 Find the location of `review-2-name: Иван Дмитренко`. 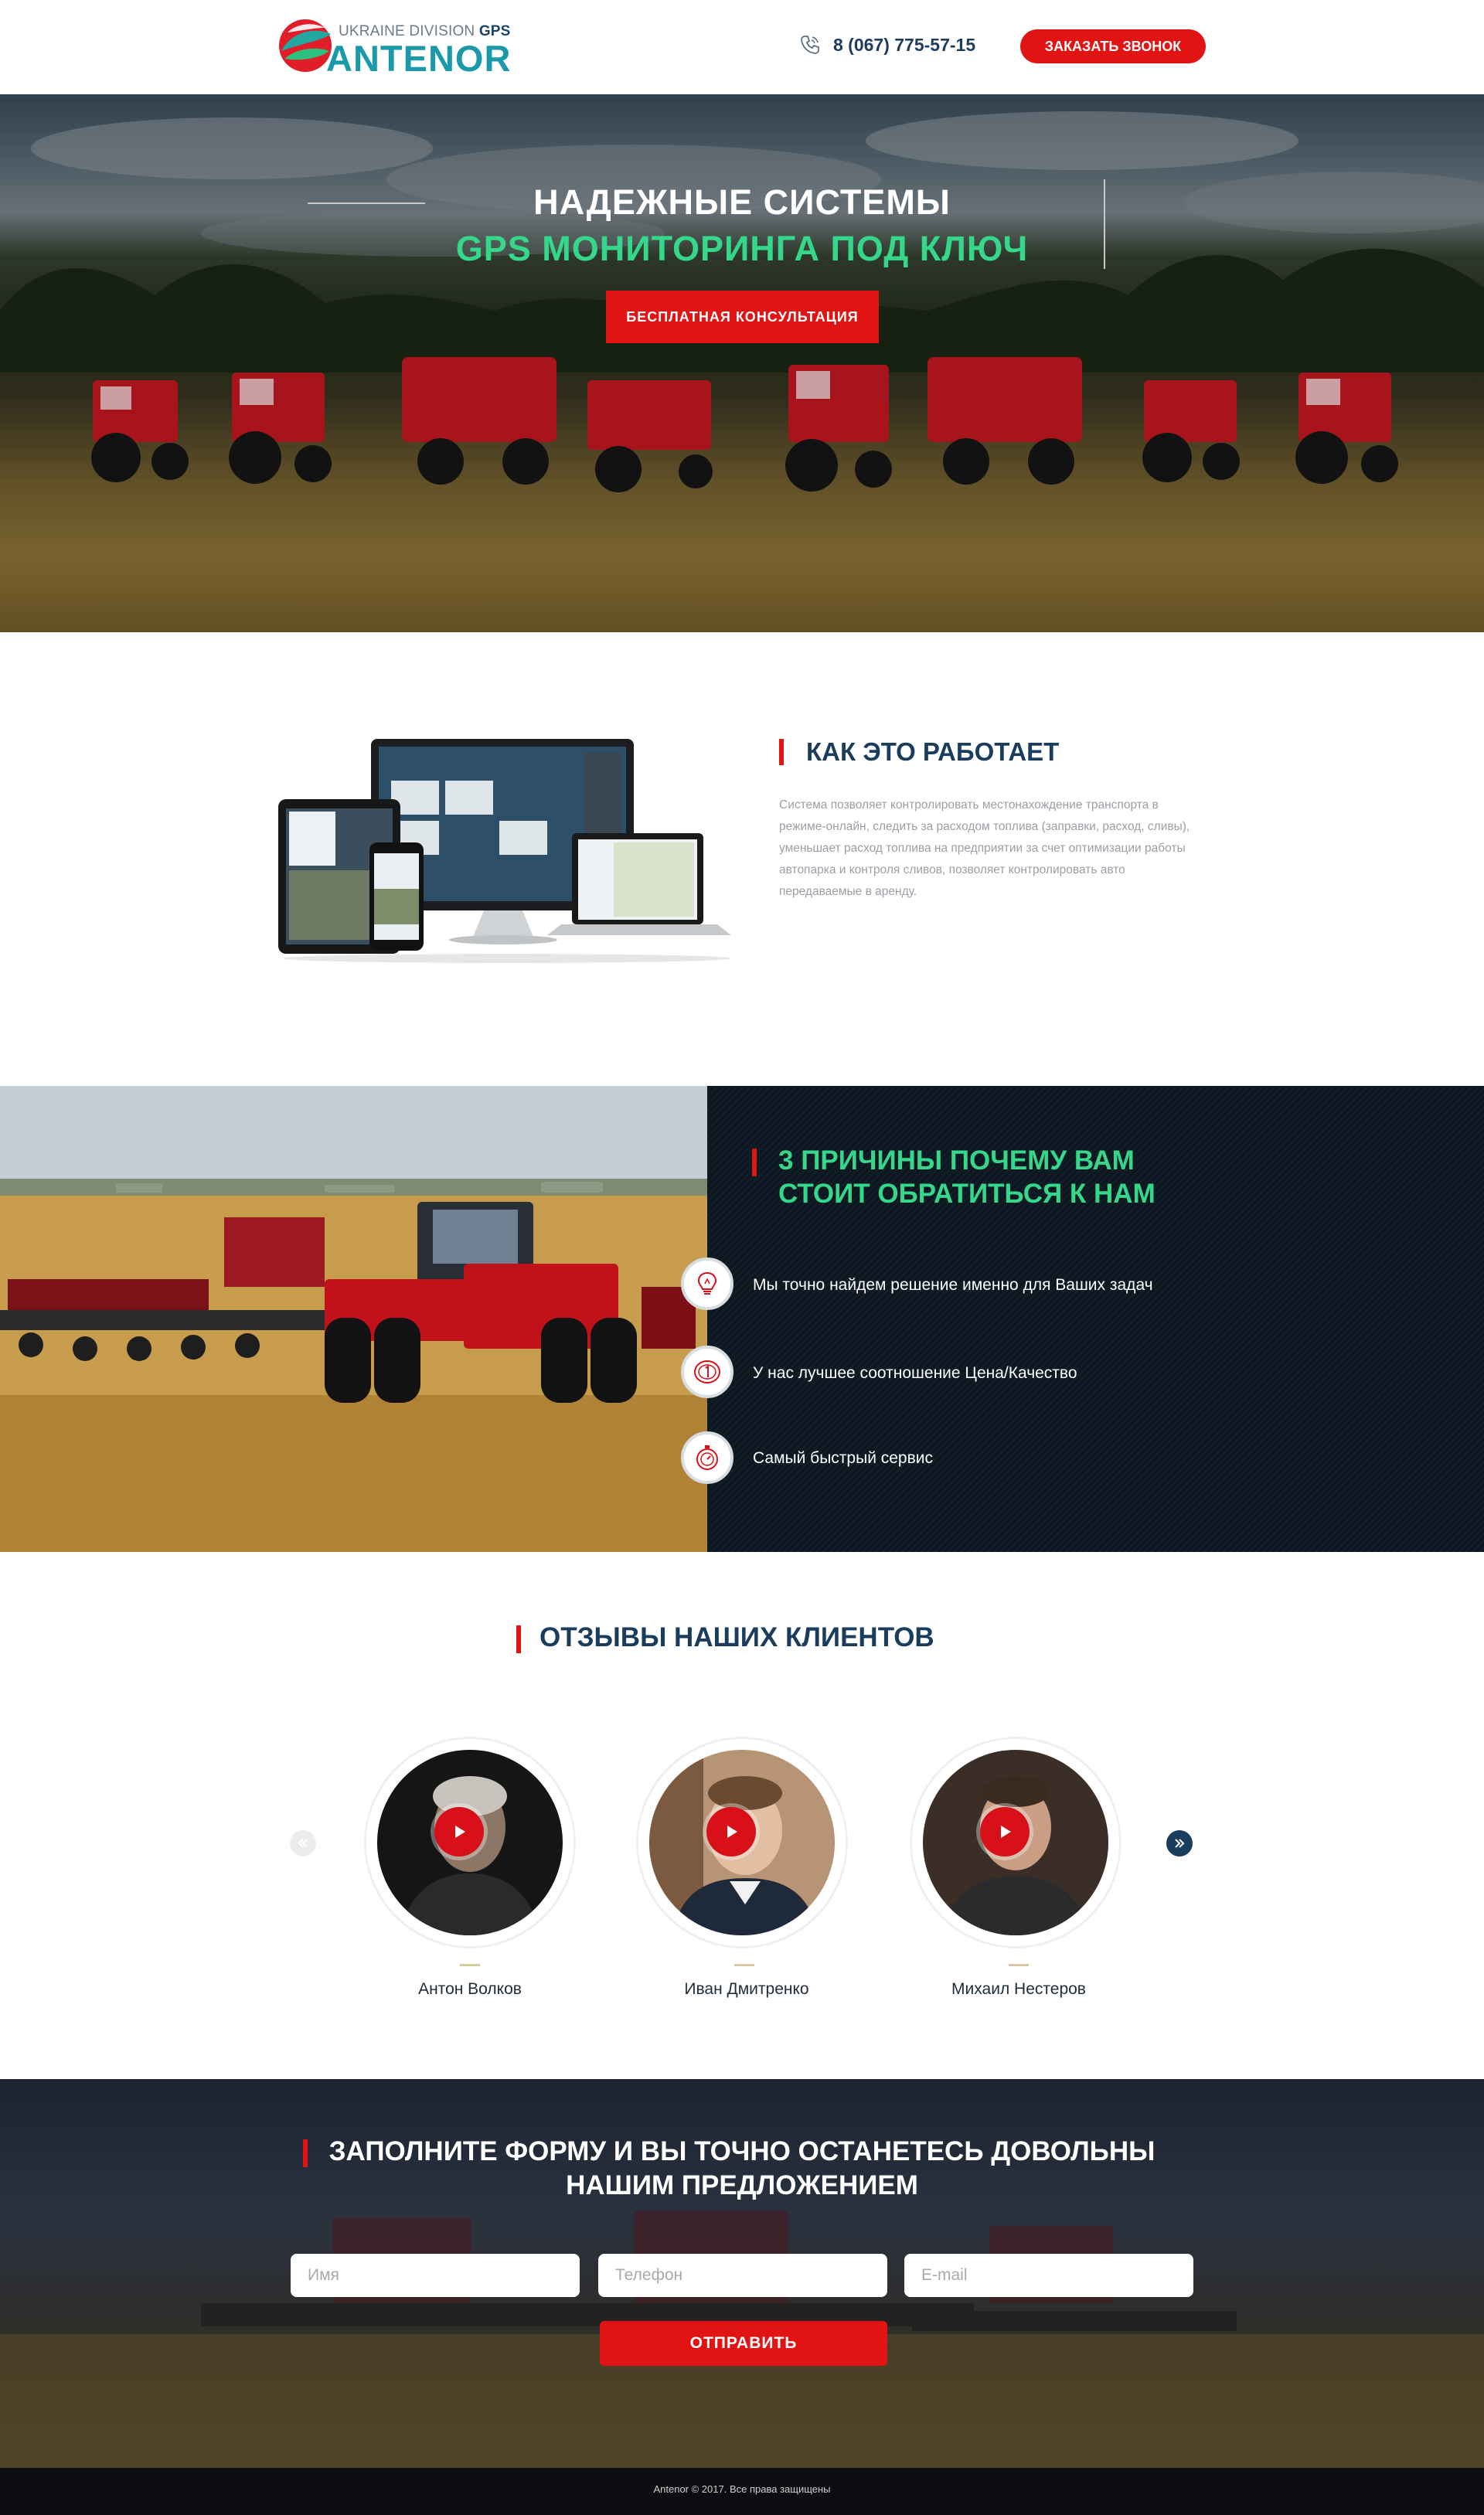

review-2-name: Иван Дмитренко is located at coordinates (746, 1989).